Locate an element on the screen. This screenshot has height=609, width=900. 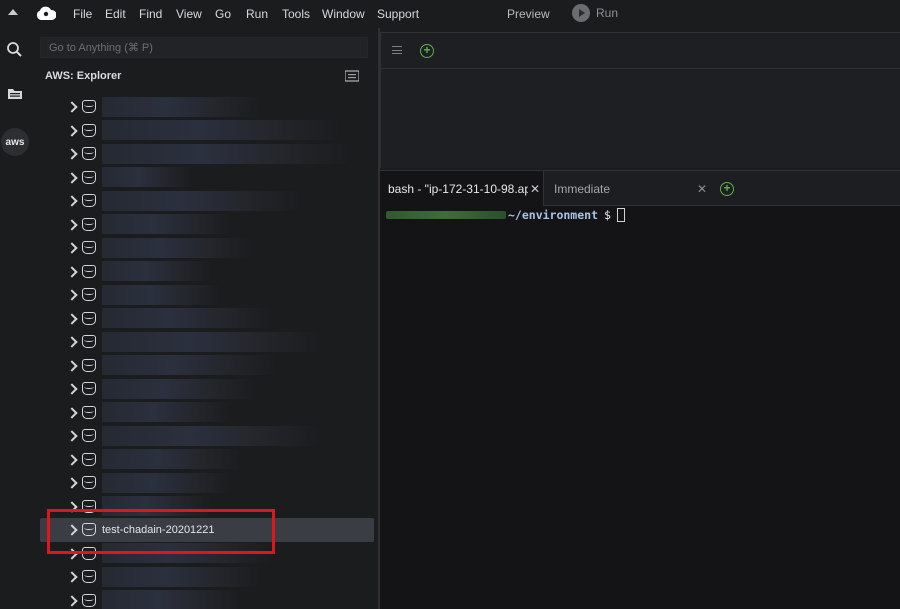
menu-view: View is located at coordinates (189, 14).